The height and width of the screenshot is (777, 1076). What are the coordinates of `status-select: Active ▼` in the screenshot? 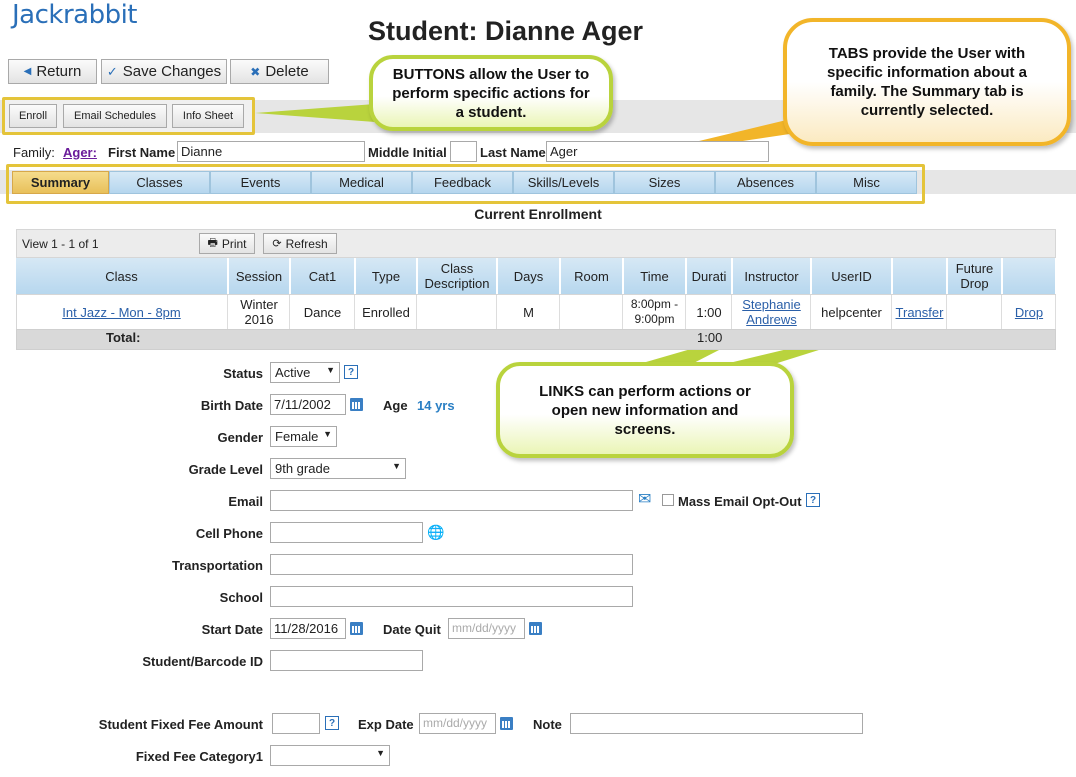 It's located at (305, 372).